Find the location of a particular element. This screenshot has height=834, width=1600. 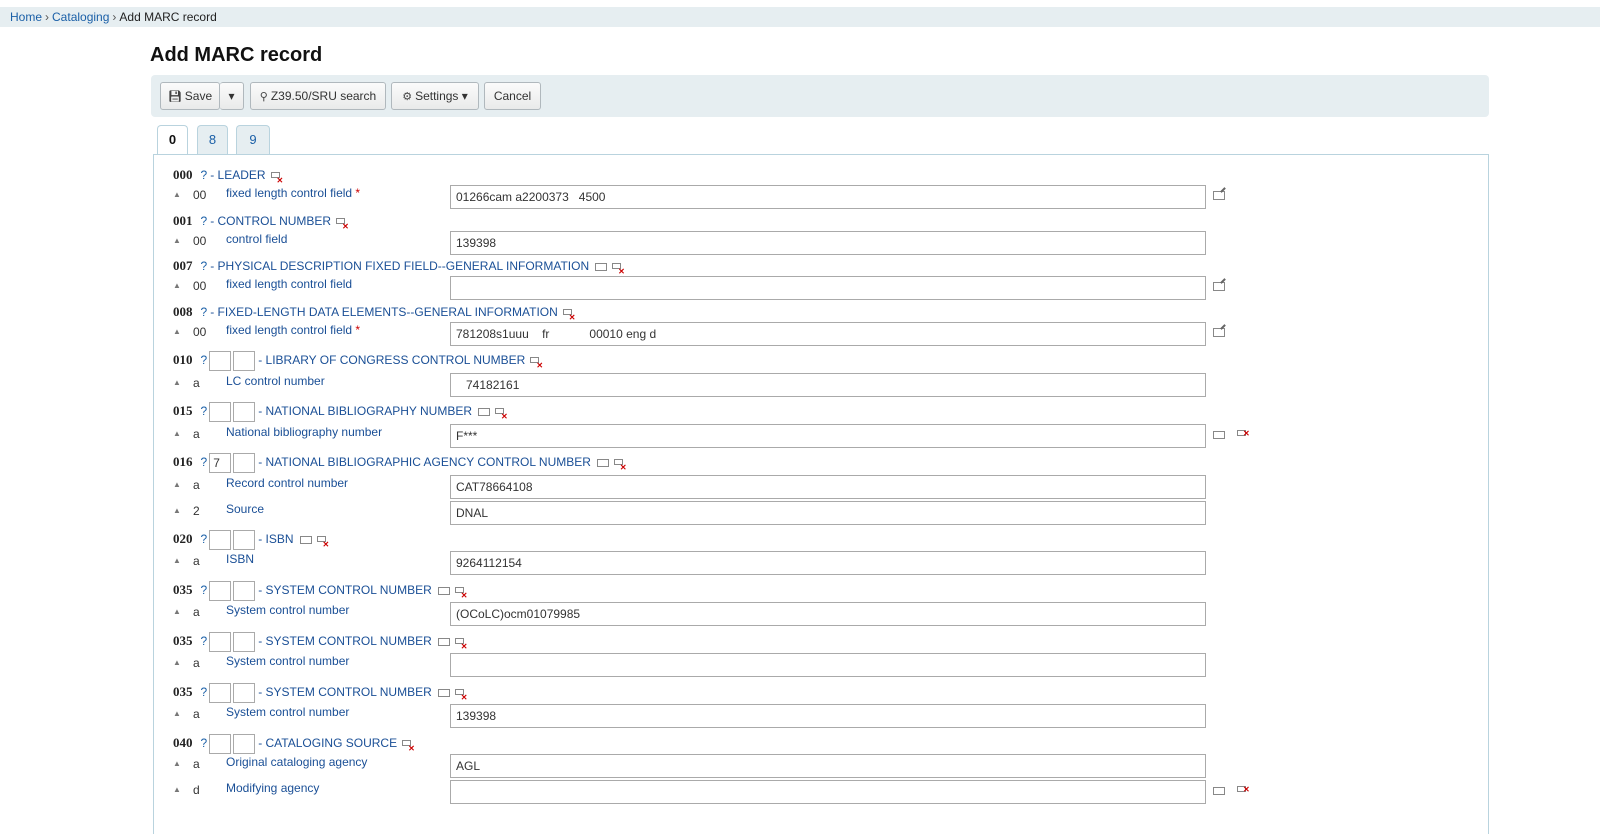

breadcrumb-cataloging-link: Cataloging is located at coordinates (80, 17).